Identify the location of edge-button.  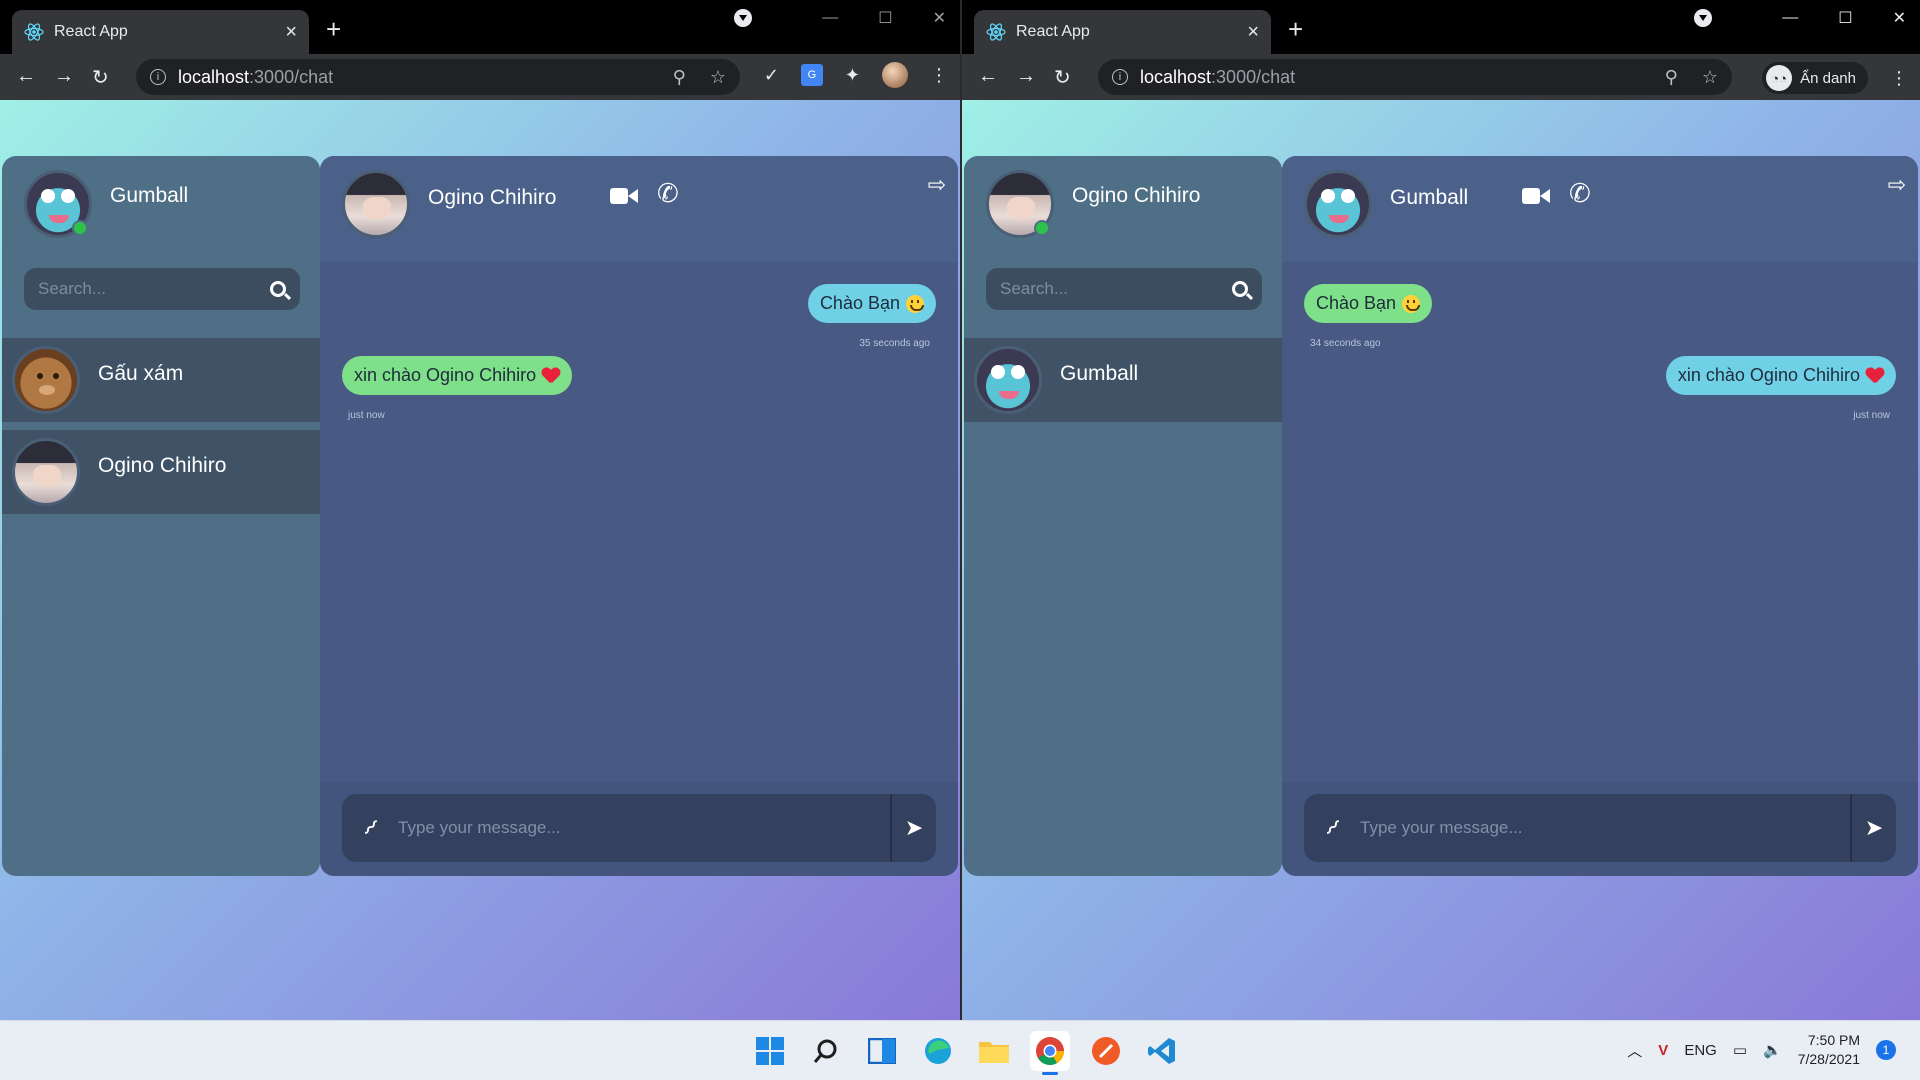
(938, 1051).